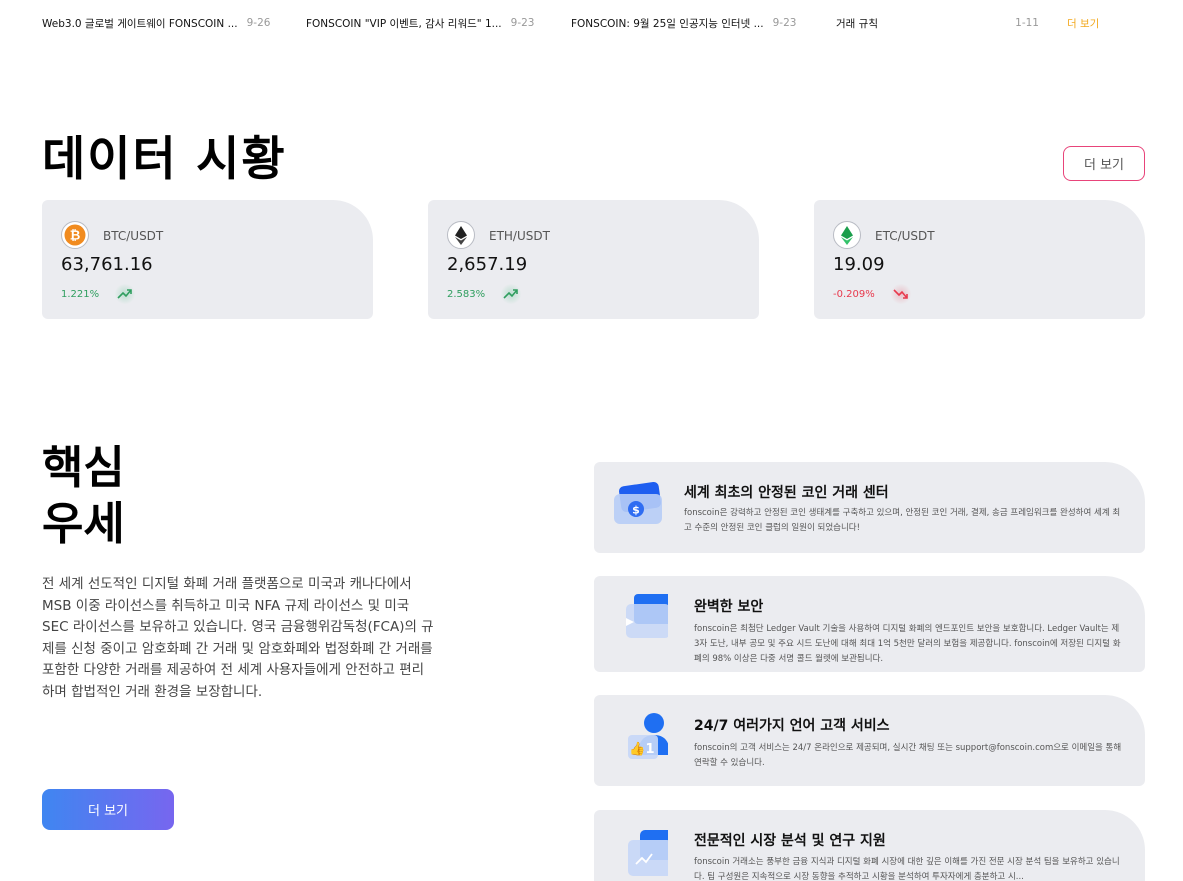 Image resolution: width=1183 pixels, height=881 pixels. What do you see at coordinates (83, 496) in the screenshot?
I see `advantages-title: 핵심 우세` at bounding box center [83, 496].